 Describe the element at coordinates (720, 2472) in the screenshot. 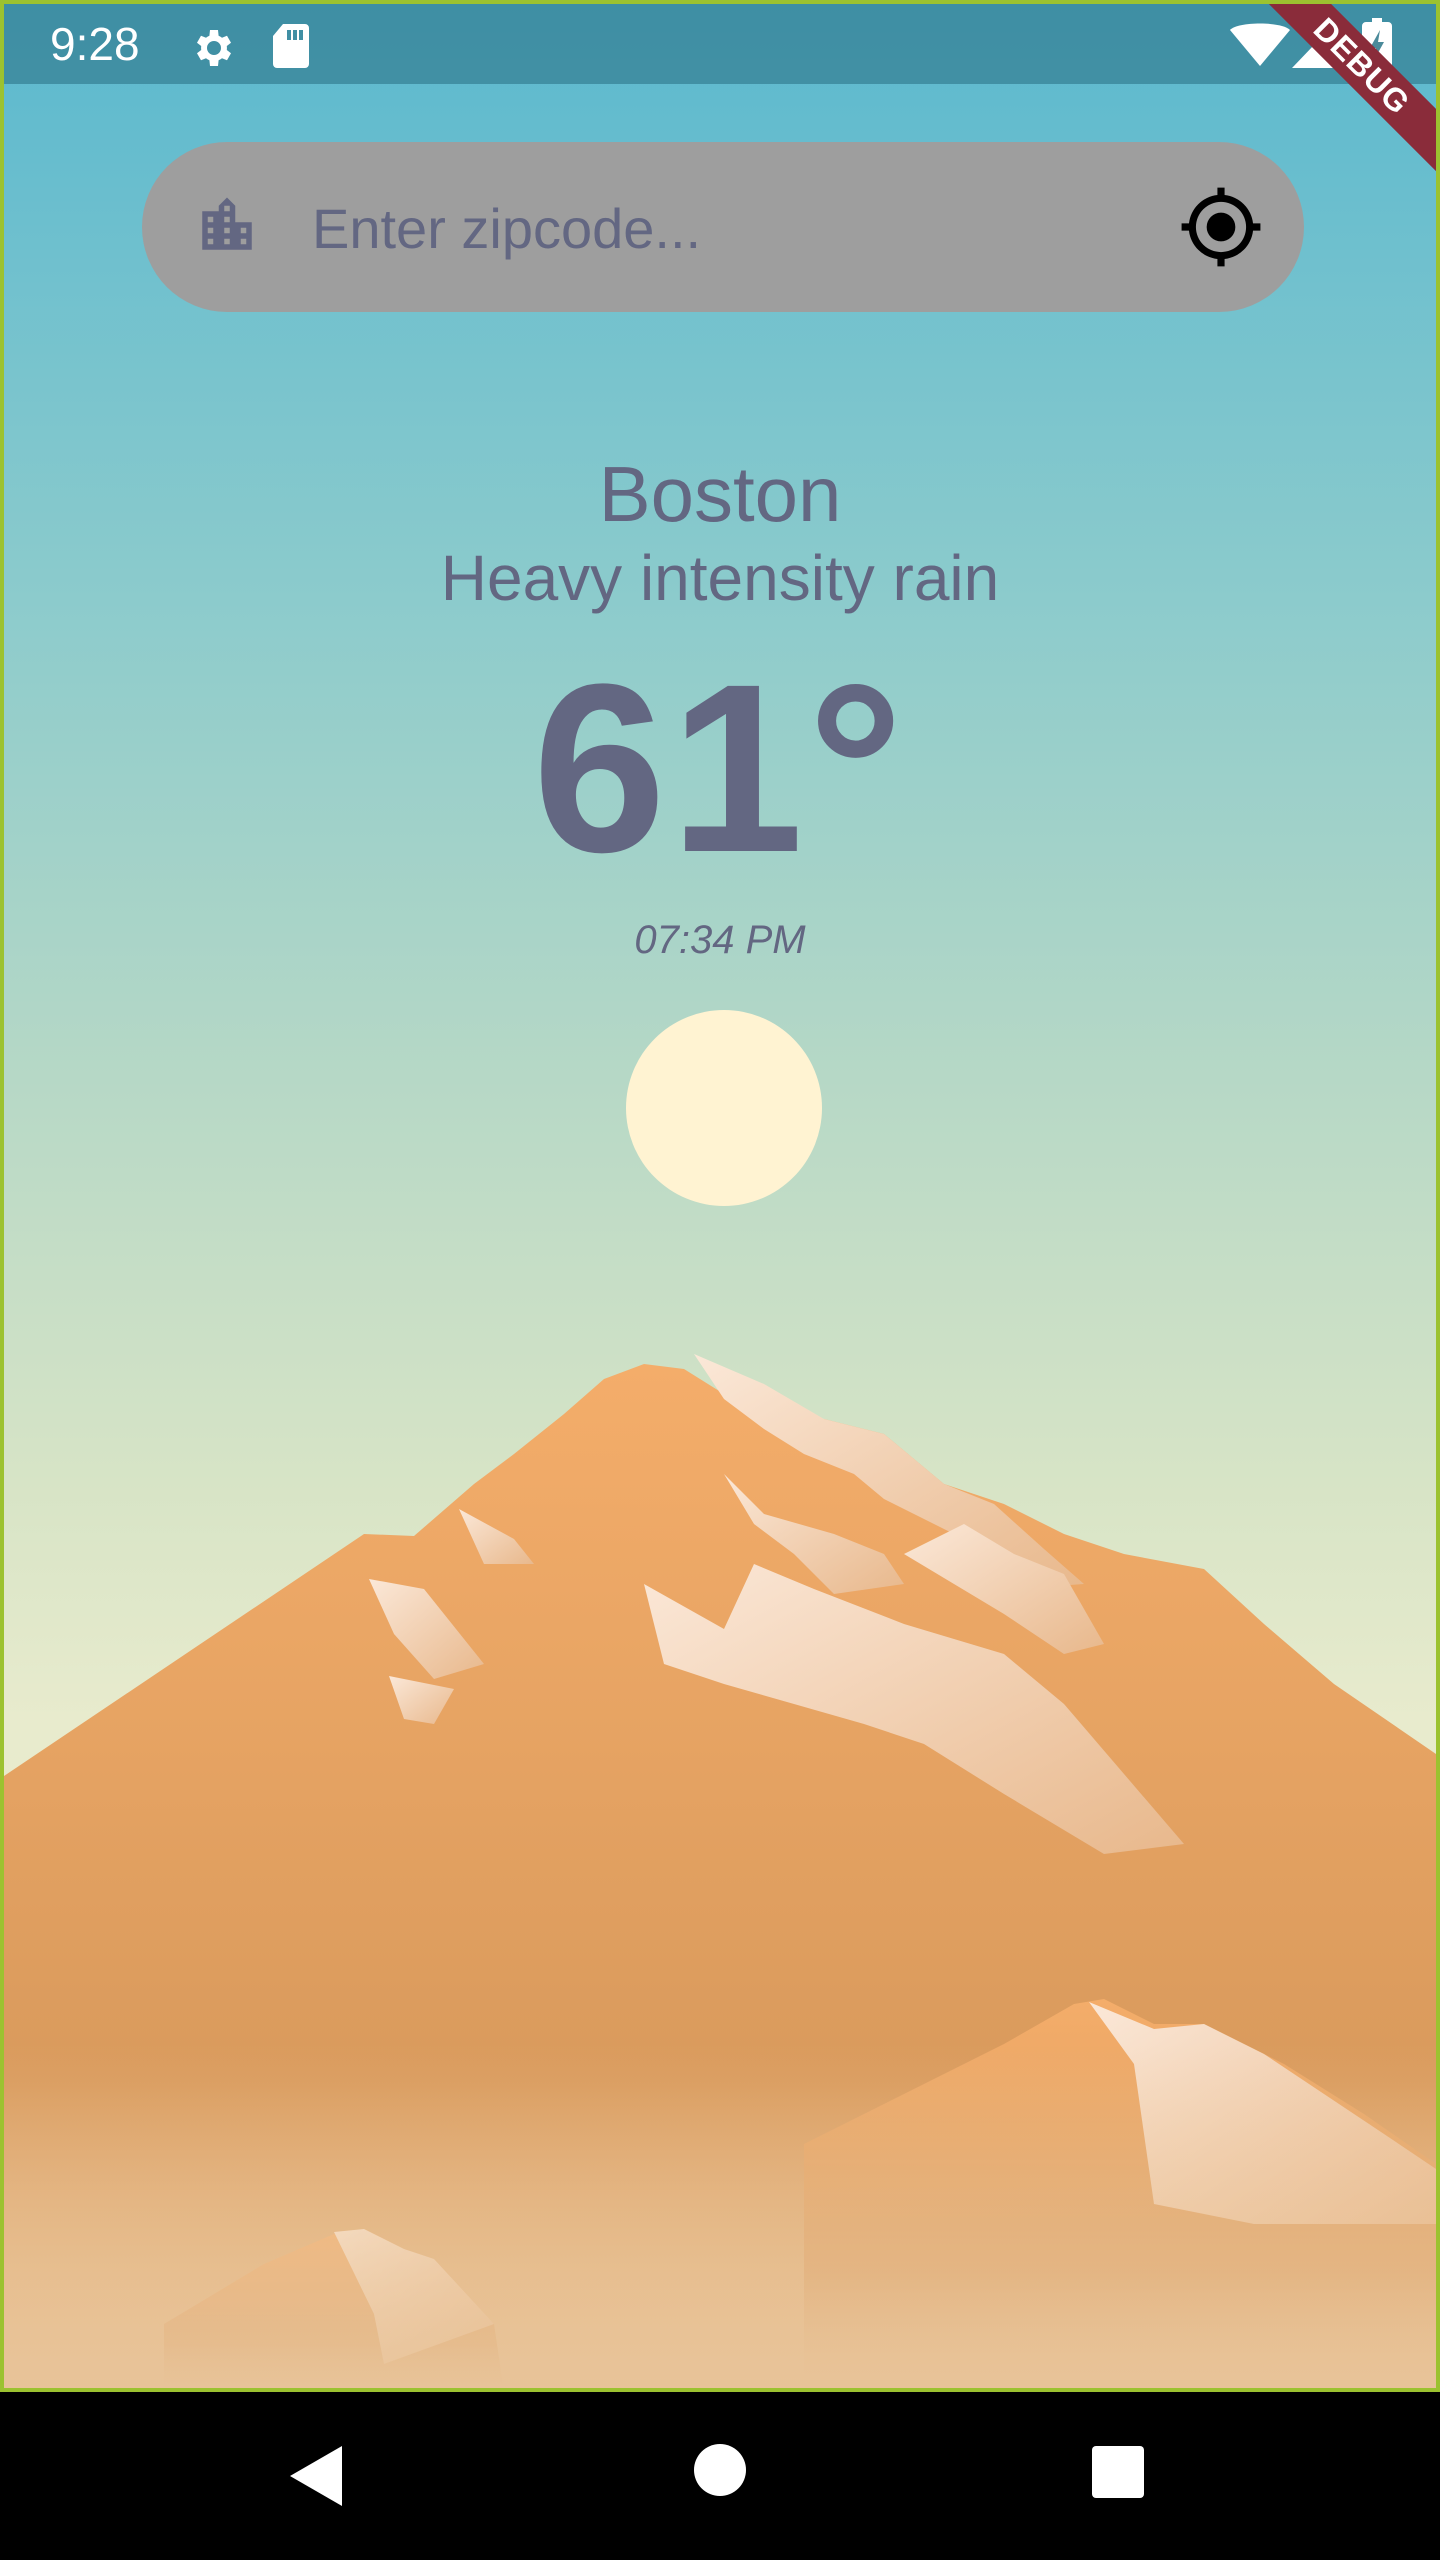

I see `home-icon` at that location.